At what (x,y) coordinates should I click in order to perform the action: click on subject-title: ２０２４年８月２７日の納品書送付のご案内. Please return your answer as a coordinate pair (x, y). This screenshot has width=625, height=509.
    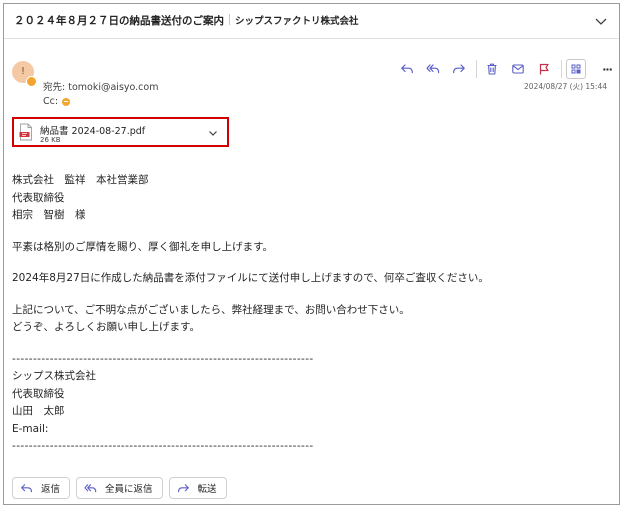
    Looking at the image, I should click on (119, 21).